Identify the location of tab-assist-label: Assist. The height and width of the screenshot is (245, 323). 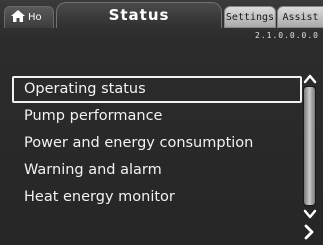
(300, 17).